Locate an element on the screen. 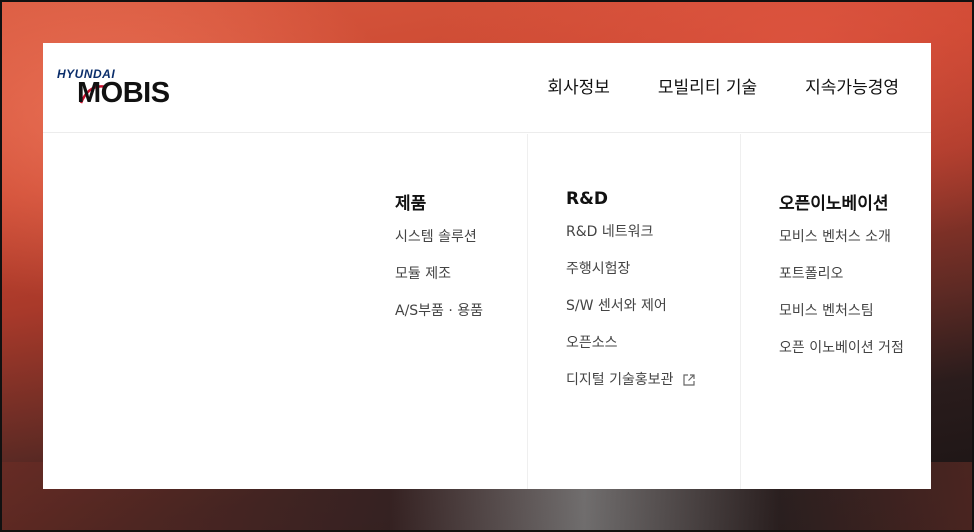  logo-brand-main: MOBIS is located at coordinates (123, 93).